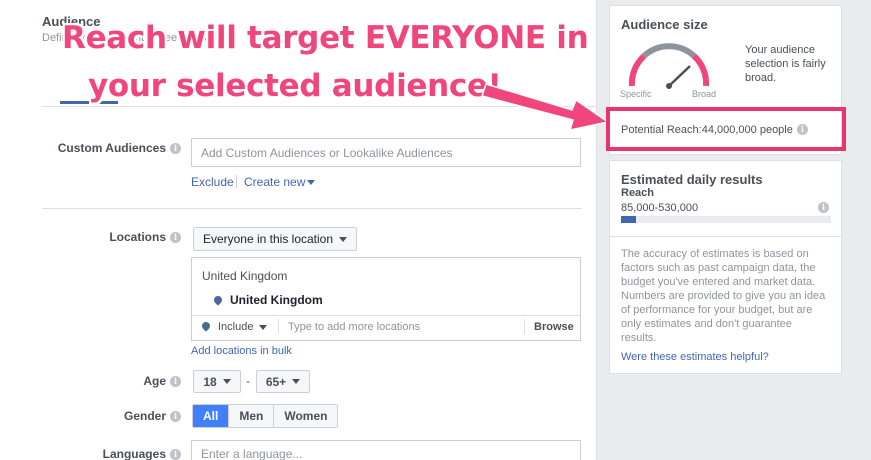 The image size is (871, 460). Describe the element at coordinates (312, 208) in the screenshot. I see `section-divider` at that location.